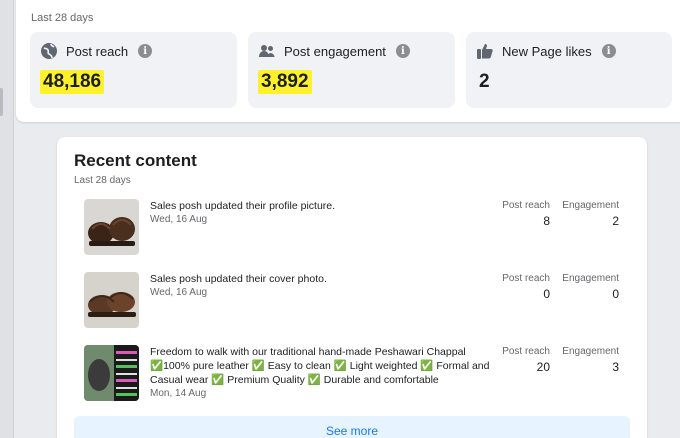  Describe the element at coordinates (97, 51) in the screenshot. I see `metric-label: Post reach` at that location.